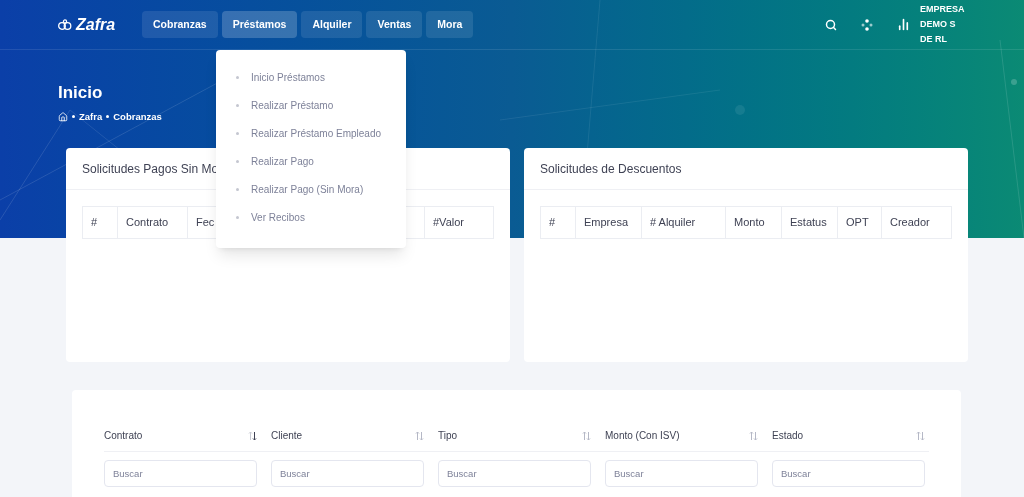  Describe the element at coordinates (80, 93) in the screenshot. I see `page-title: Inicio` at that location.